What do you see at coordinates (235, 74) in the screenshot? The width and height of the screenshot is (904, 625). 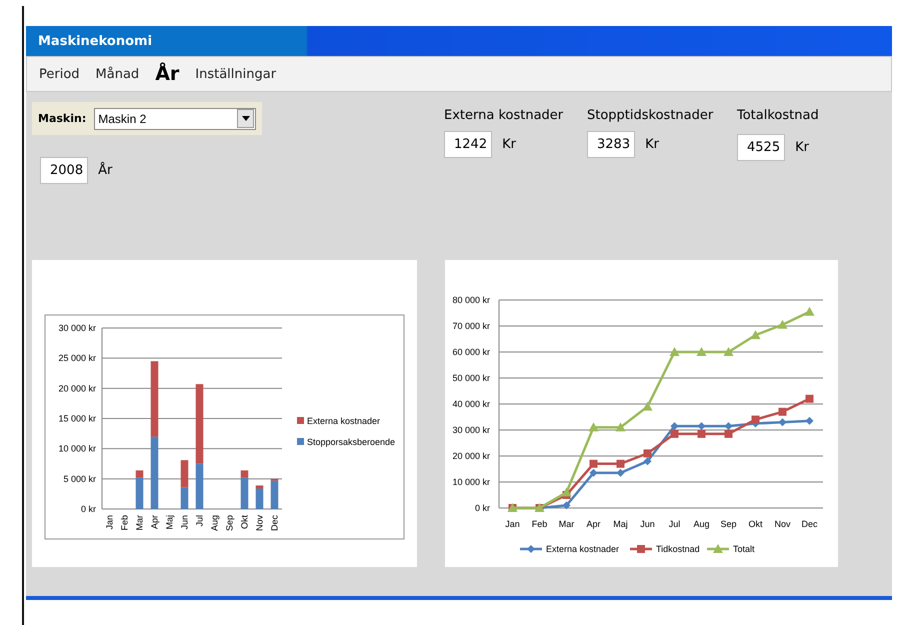 I see `menu-item: Inställningar` at bounding box center [235, 74].